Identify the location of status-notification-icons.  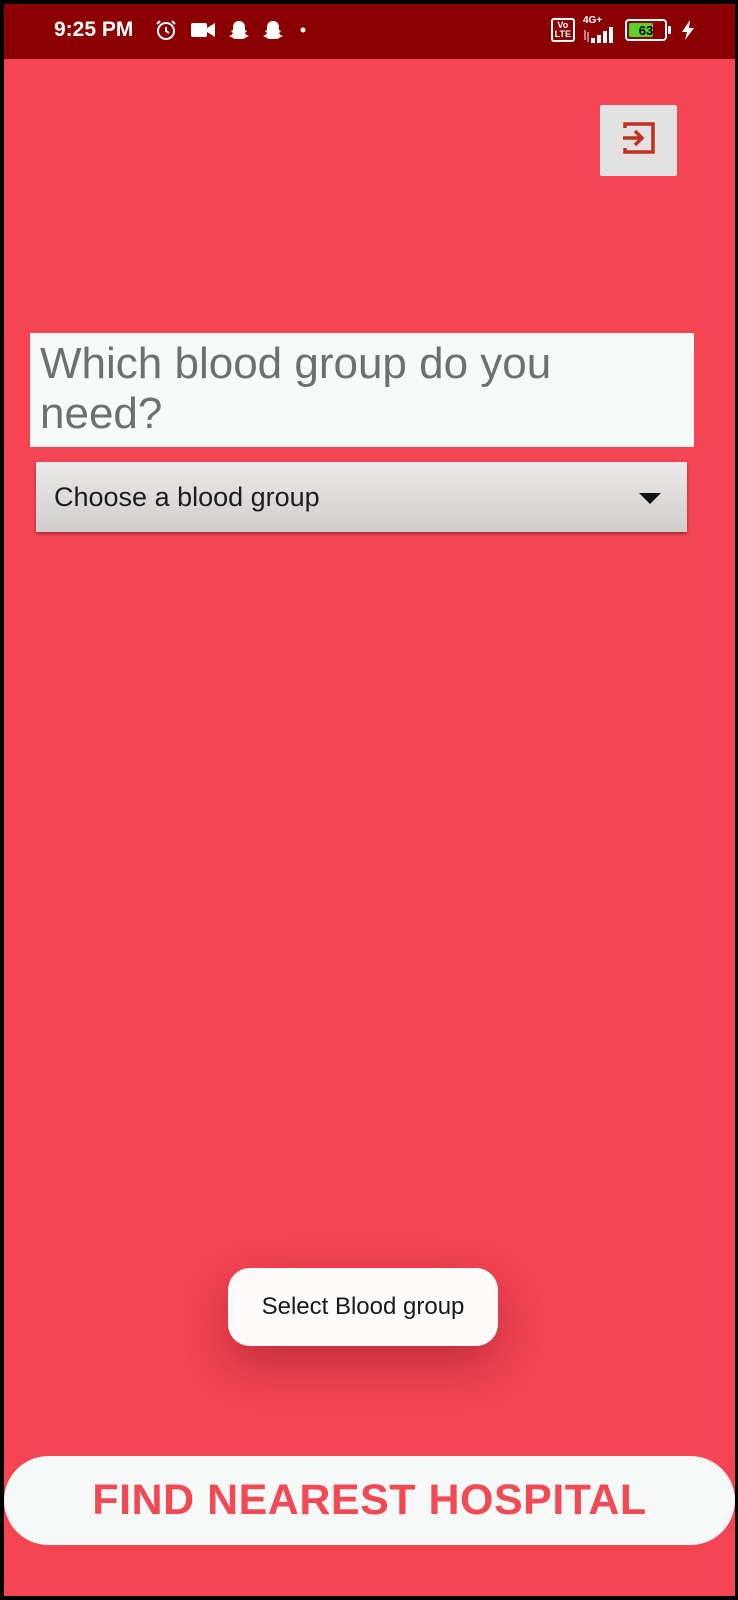
(232, 30).